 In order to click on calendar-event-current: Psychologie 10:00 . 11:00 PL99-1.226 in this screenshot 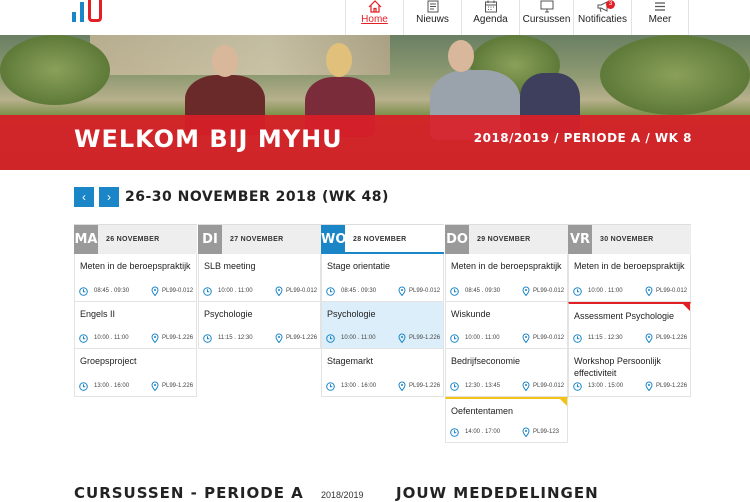, I will do `click(382, 325)`.